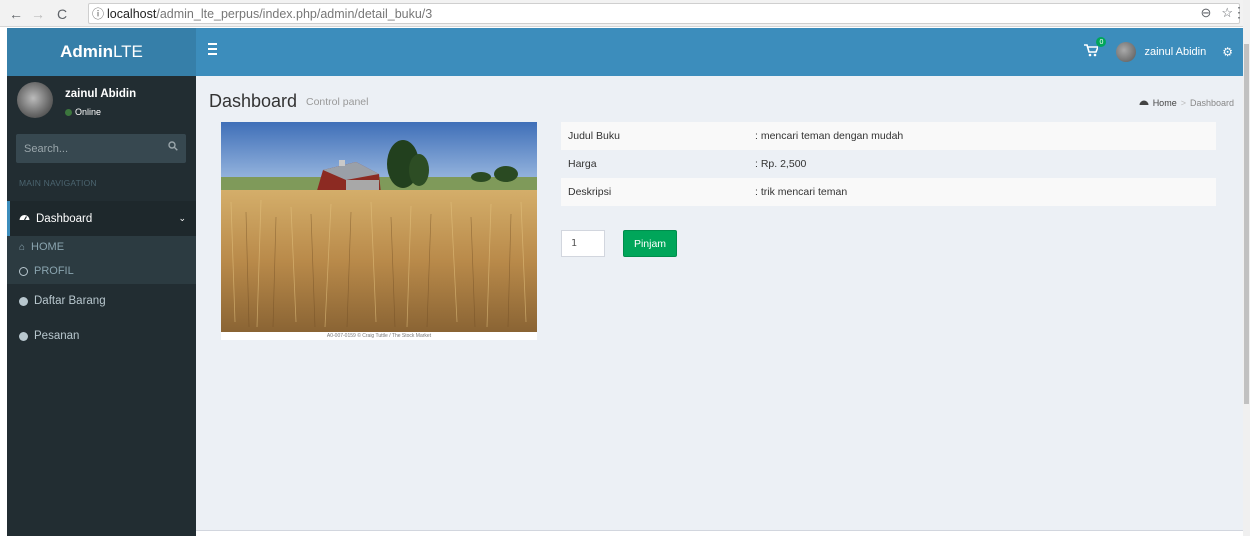 This screenshot has width=1250, height=536. What do you see at coordinates (22, 247) in the screenshot?
I see `home-icon: ⌂` at bounding box center [22, 247].